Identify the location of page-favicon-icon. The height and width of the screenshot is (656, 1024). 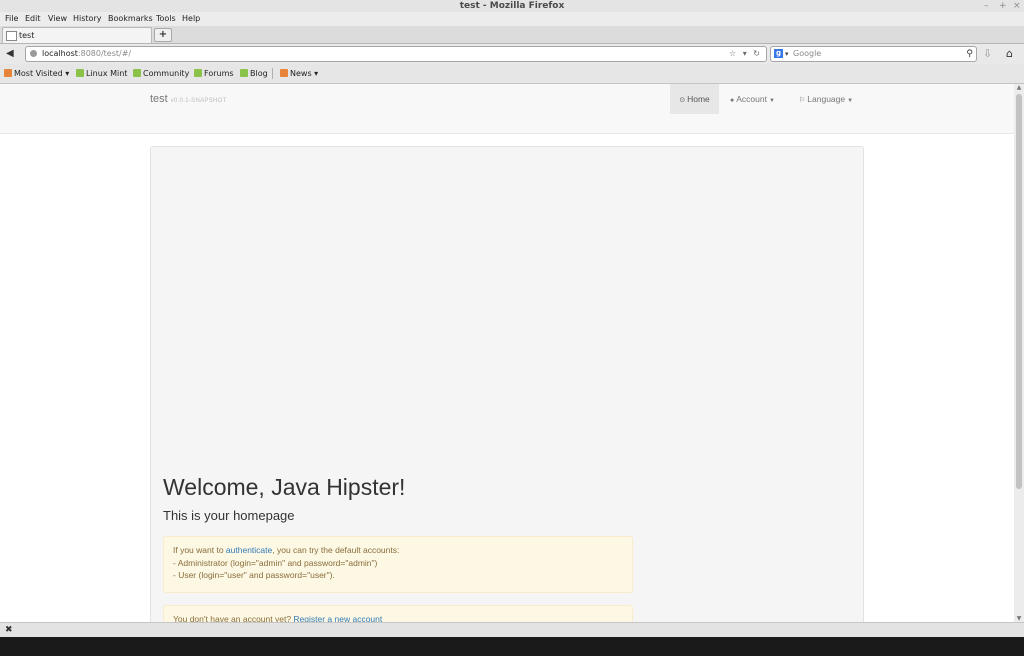
(11, 36).